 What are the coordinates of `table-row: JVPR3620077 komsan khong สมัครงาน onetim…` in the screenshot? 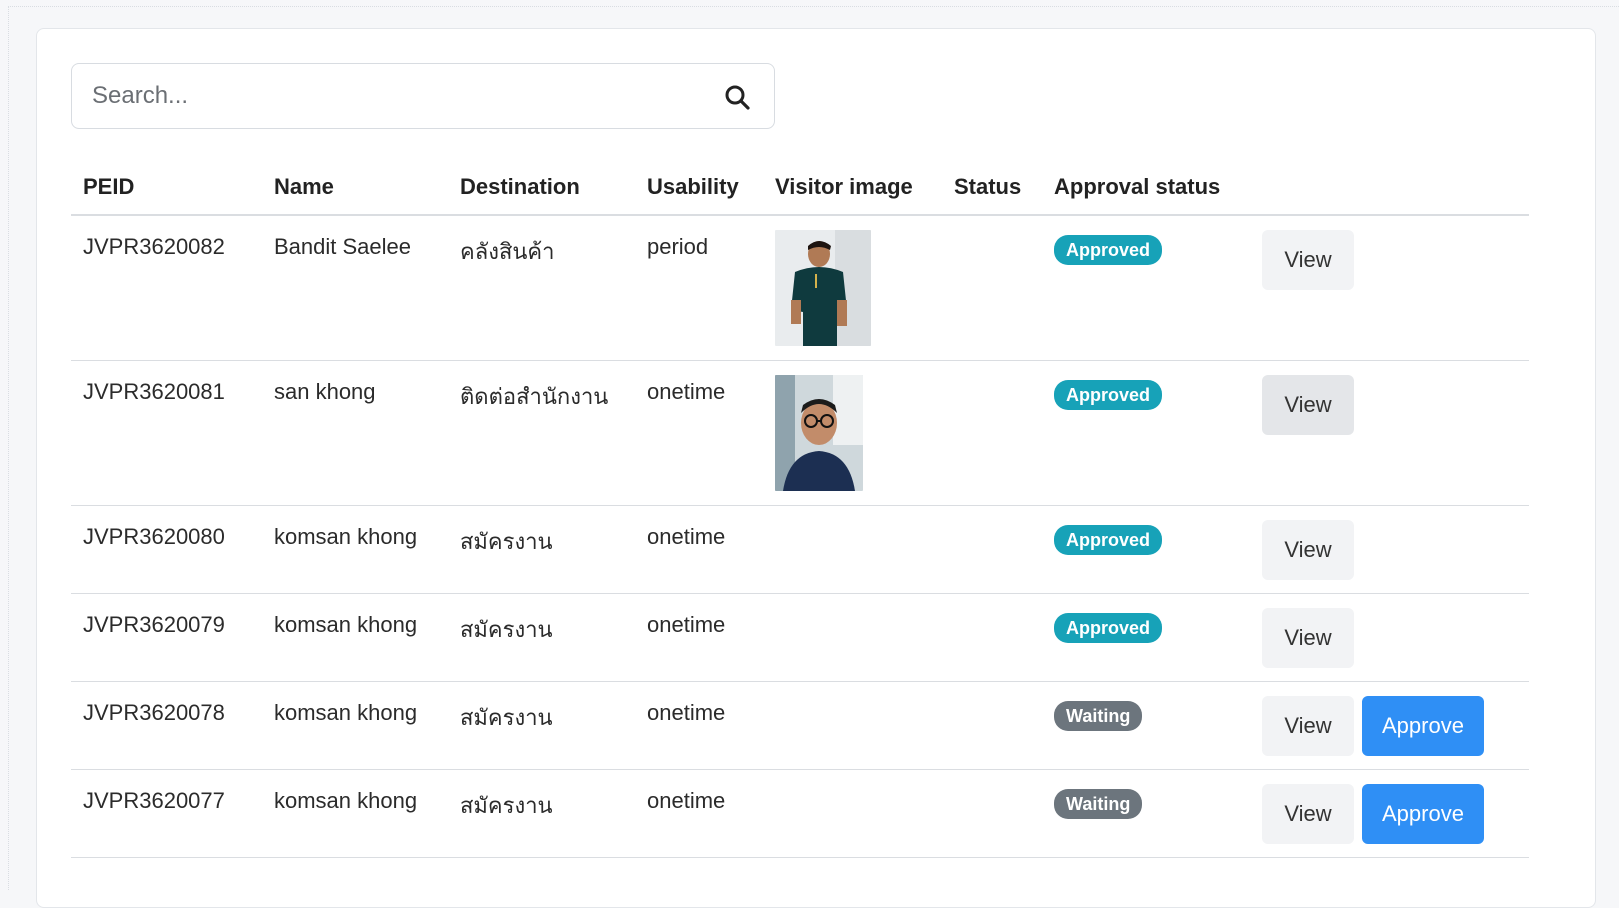 It's located at (800, 813).